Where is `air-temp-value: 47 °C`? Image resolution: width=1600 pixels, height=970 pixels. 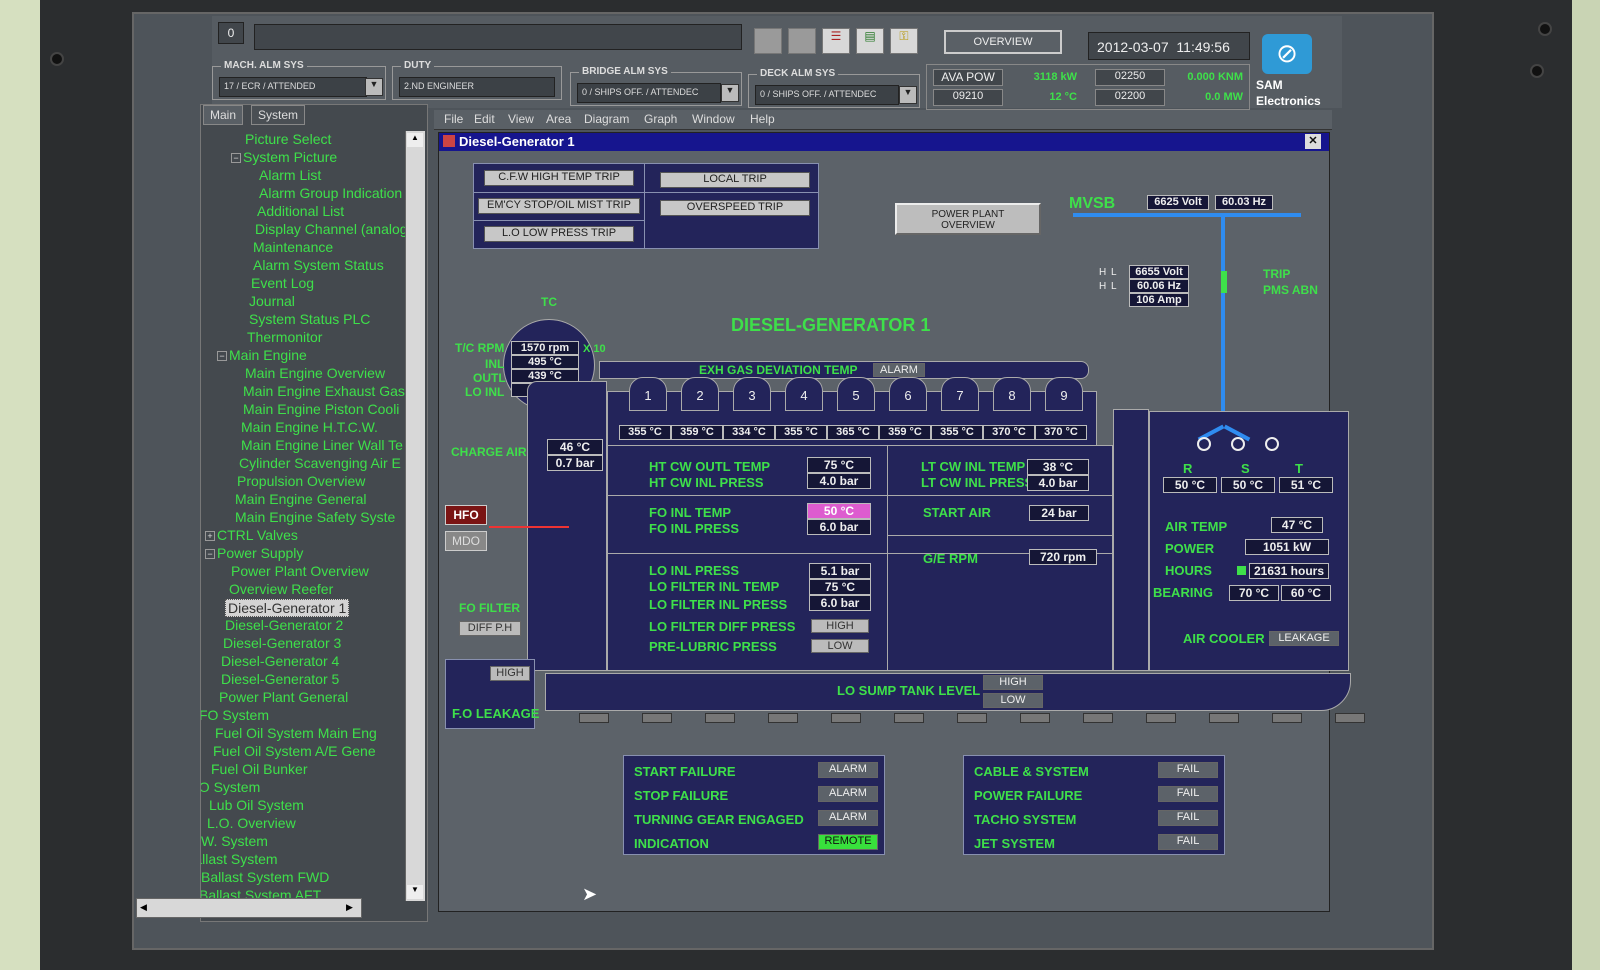 air-temp-value: 47 °C is located at coordinates (1297, 525).